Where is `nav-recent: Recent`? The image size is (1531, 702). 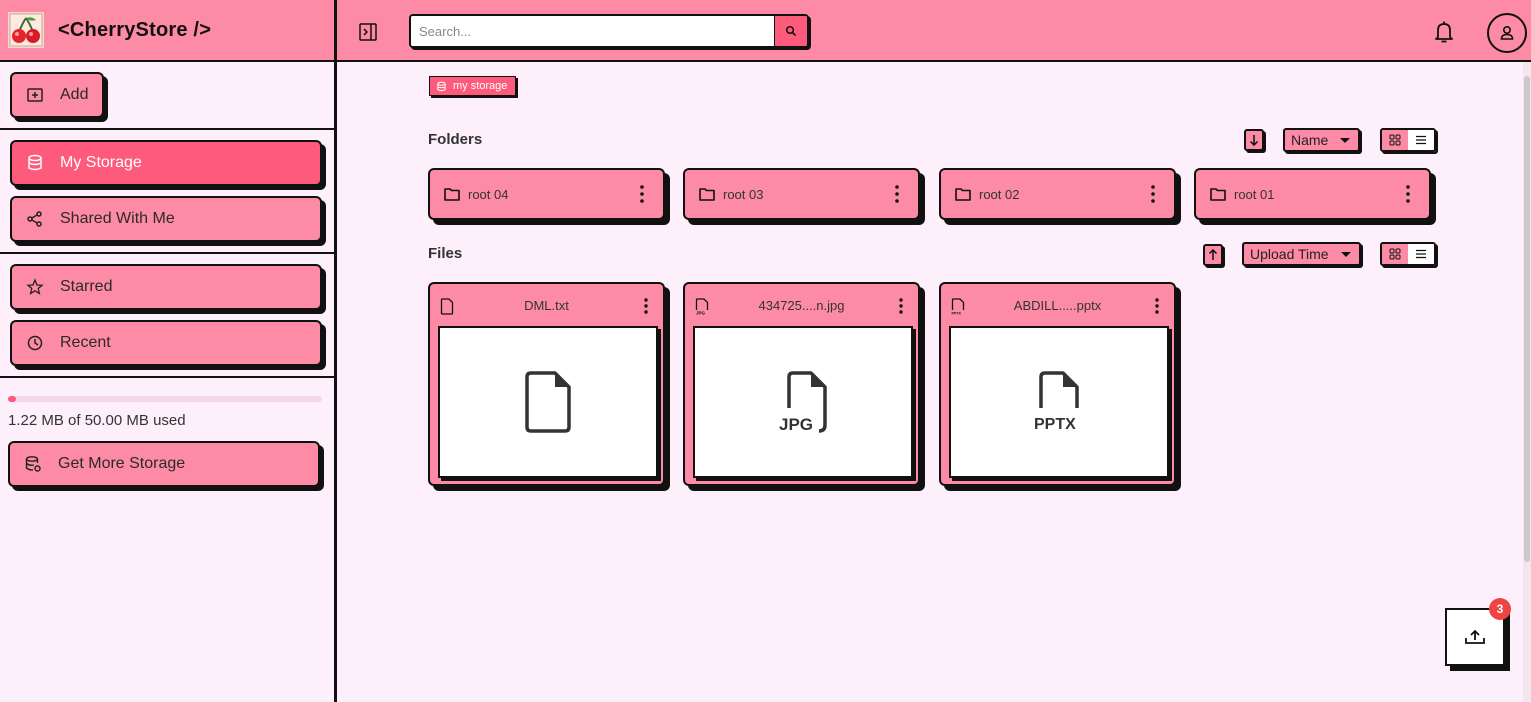
nav-recent: Recent is located at coordinates (166, 343).